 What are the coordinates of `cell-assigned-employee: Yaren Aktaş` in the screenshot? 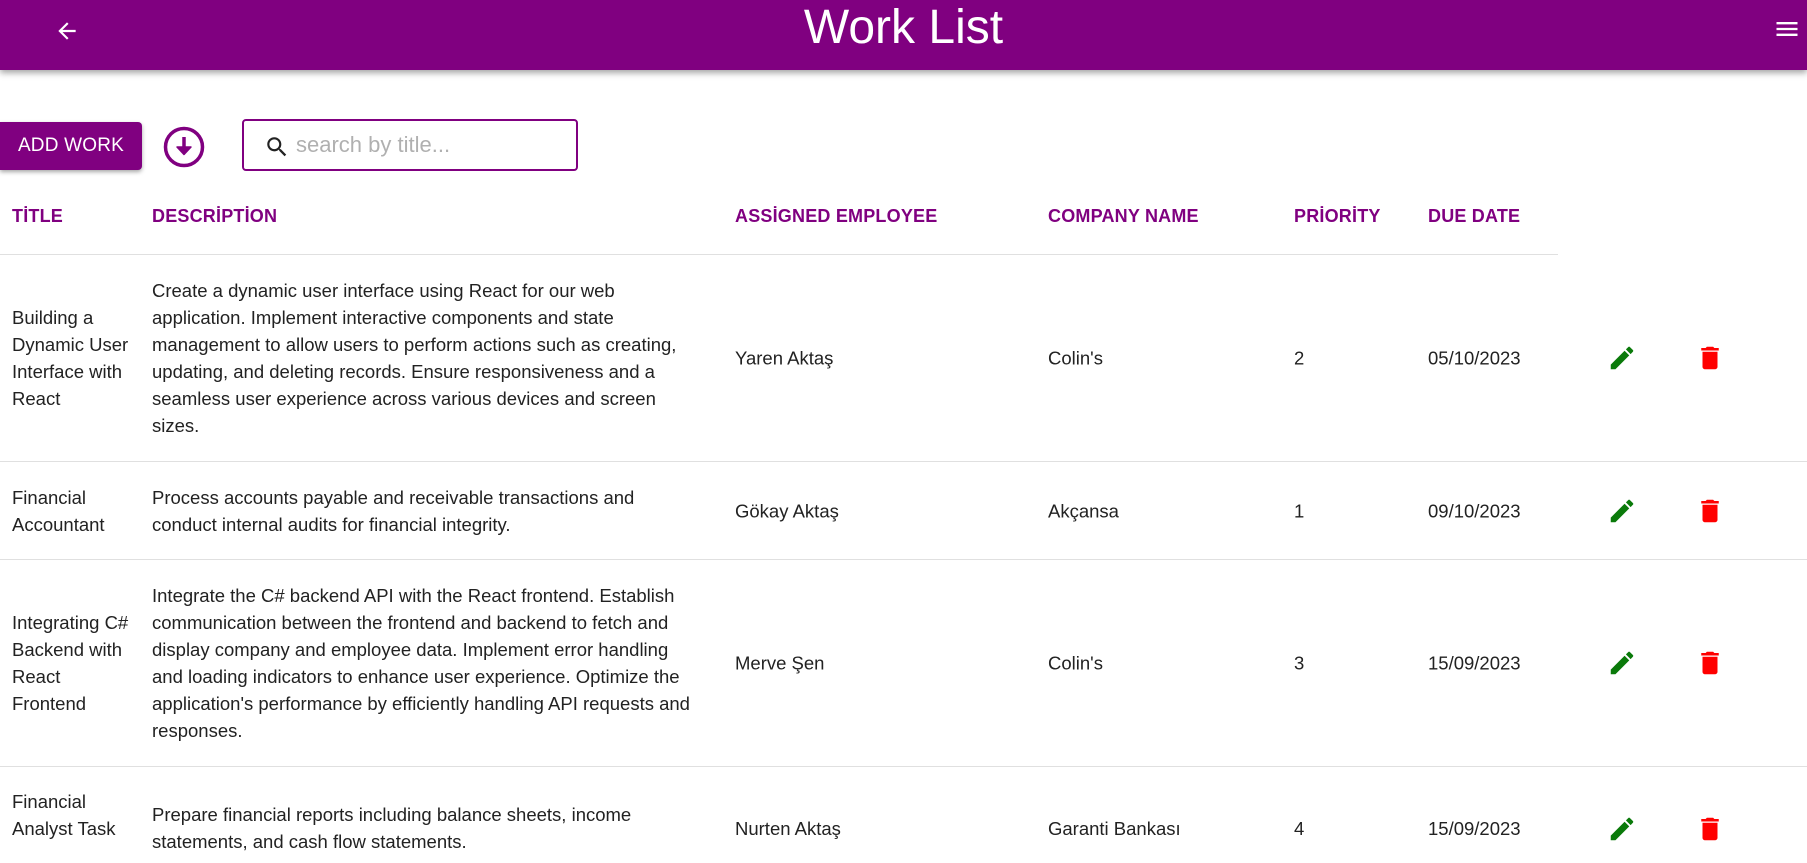 It's located at (784, 358).